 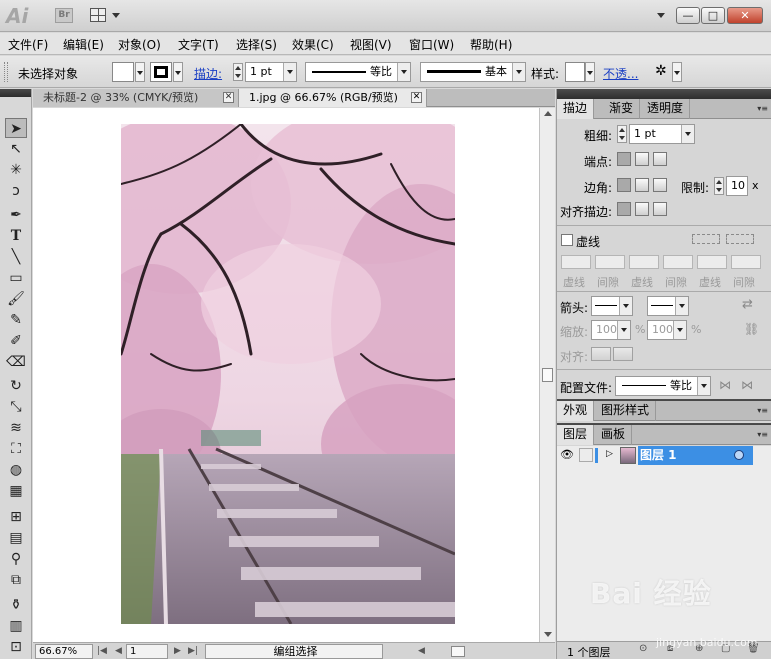 I want to click on artboard-field: 1, so click(x=147, y=651).